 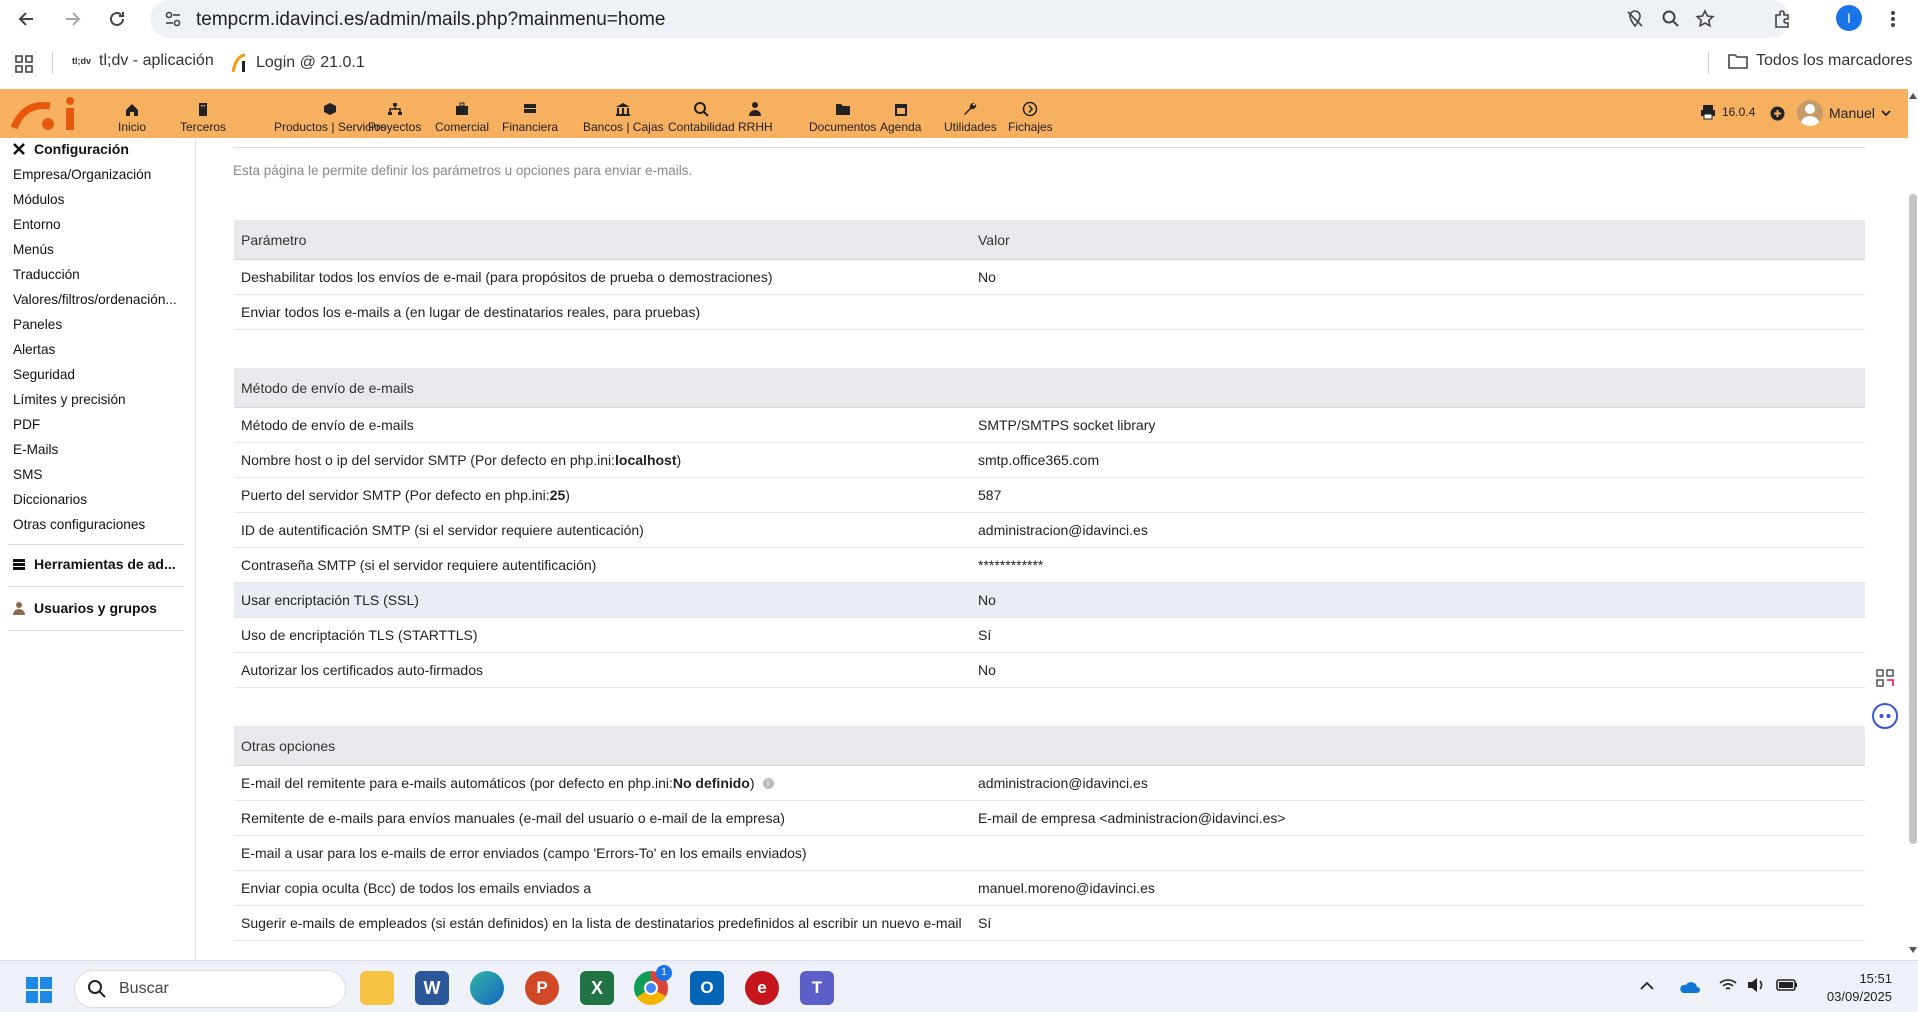 I want to click on browser-menu-icon, so click(x=1893, y=19).